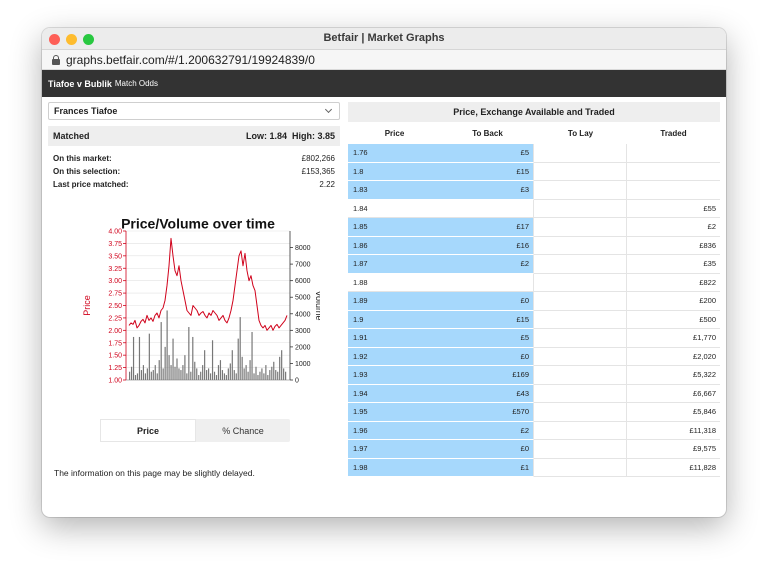 This screenshot has width=768, height=572. What do you see at coordinates (534, 467) in the screenshot?
I see `table-row: 1.98 £1 £11,828` at bounding box center [534, 467].